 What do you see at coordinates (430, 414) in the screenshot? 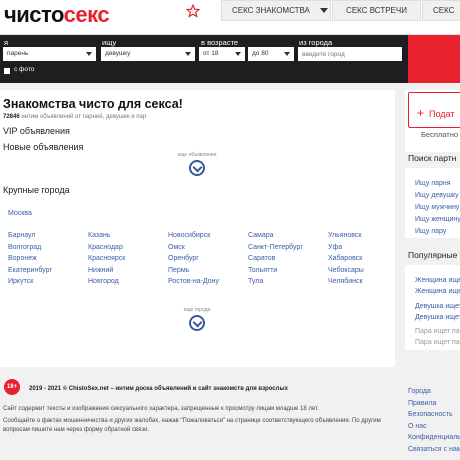
I see `footer-link: Безопасность` at bounding box center [430, 414].